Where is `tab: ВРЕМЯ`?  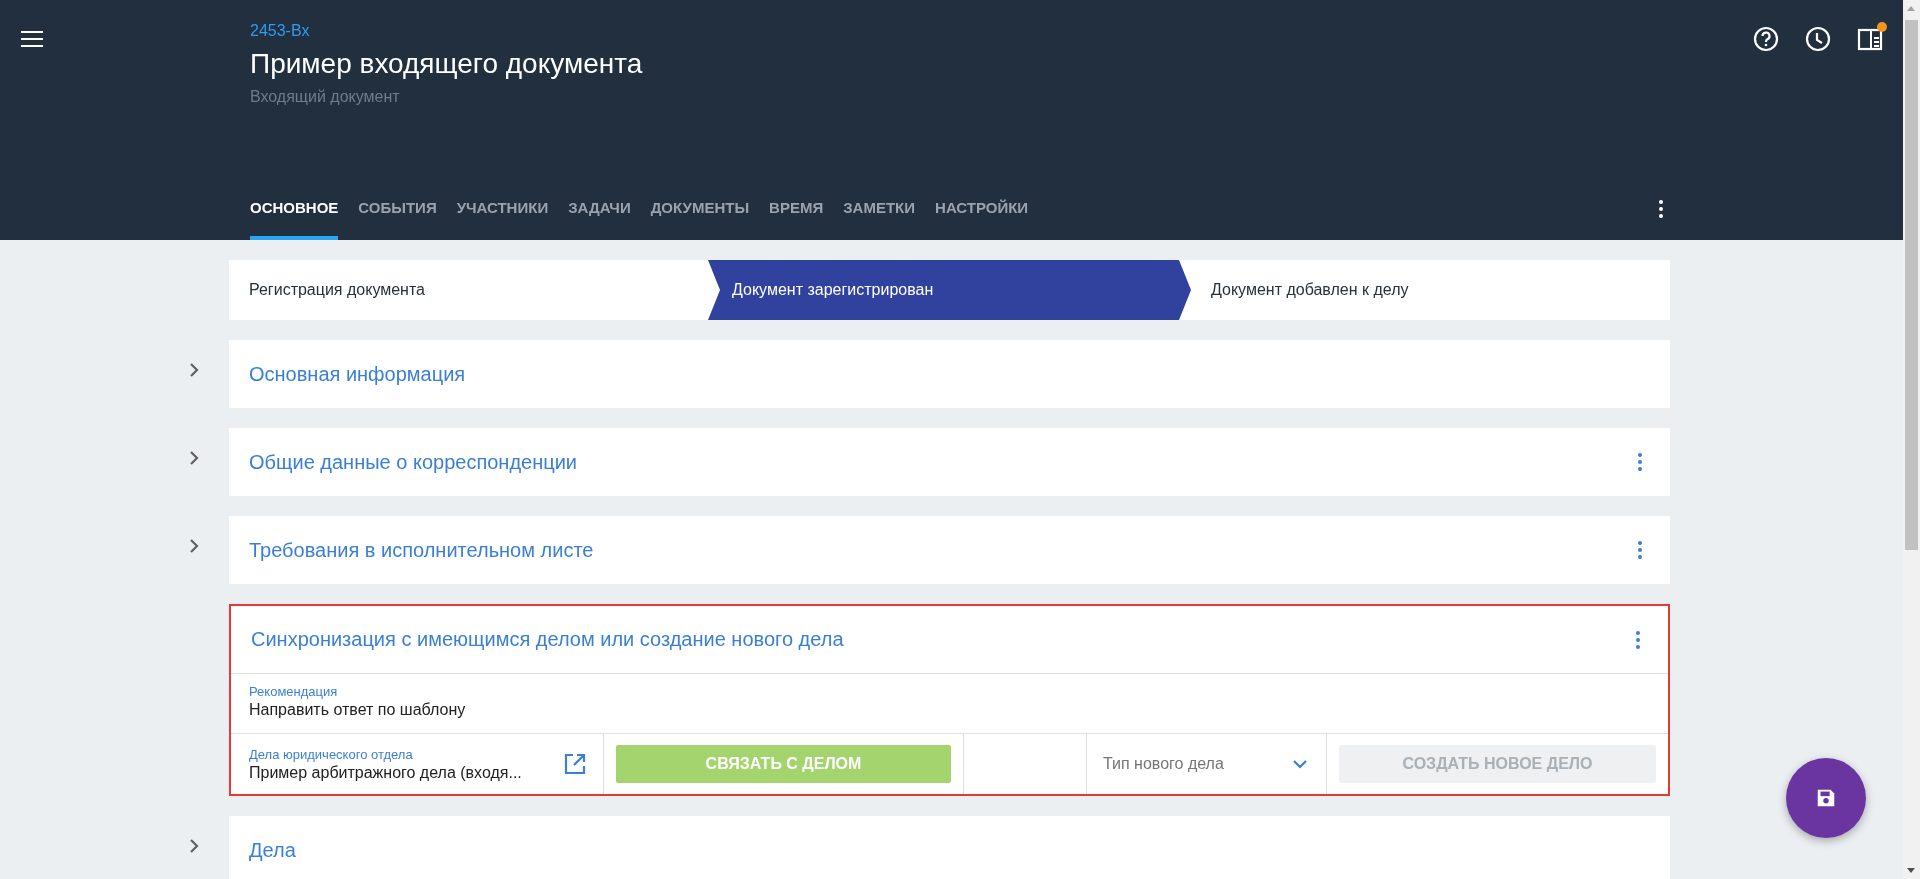 tab: ВРЕМЯ is located at coordinates (796, 219).